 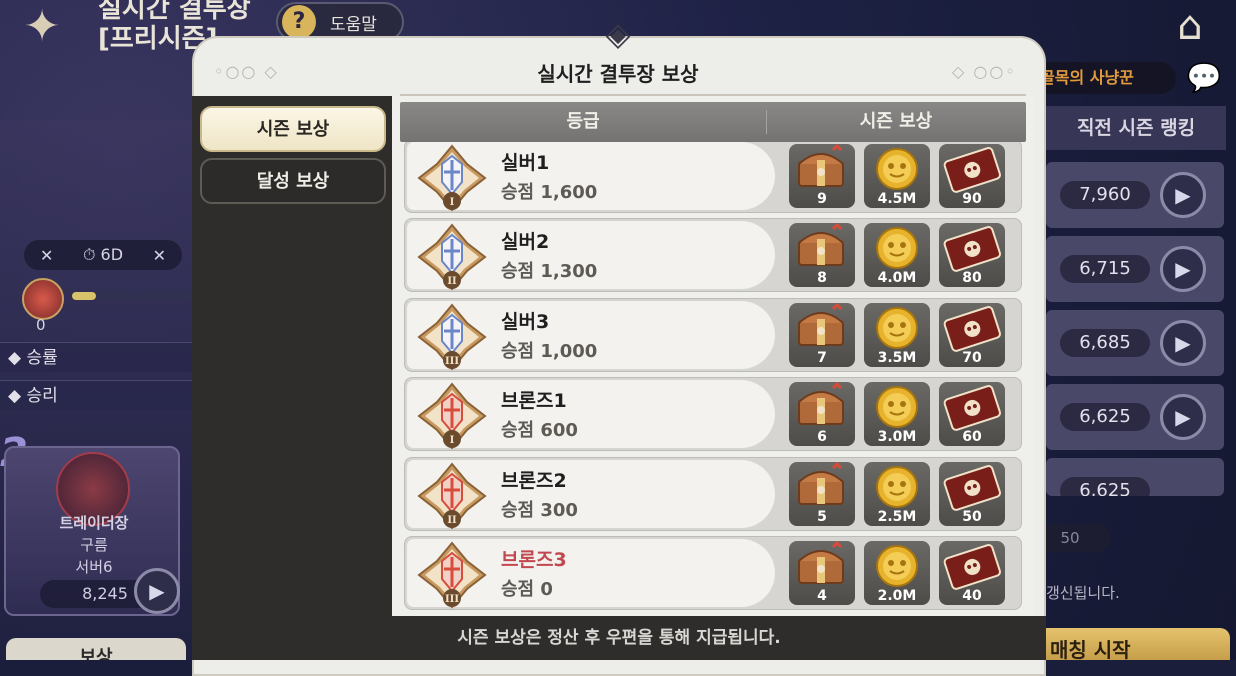 I want to click on silver-tier-emblem-icon: I, so click(x=452, y=178).